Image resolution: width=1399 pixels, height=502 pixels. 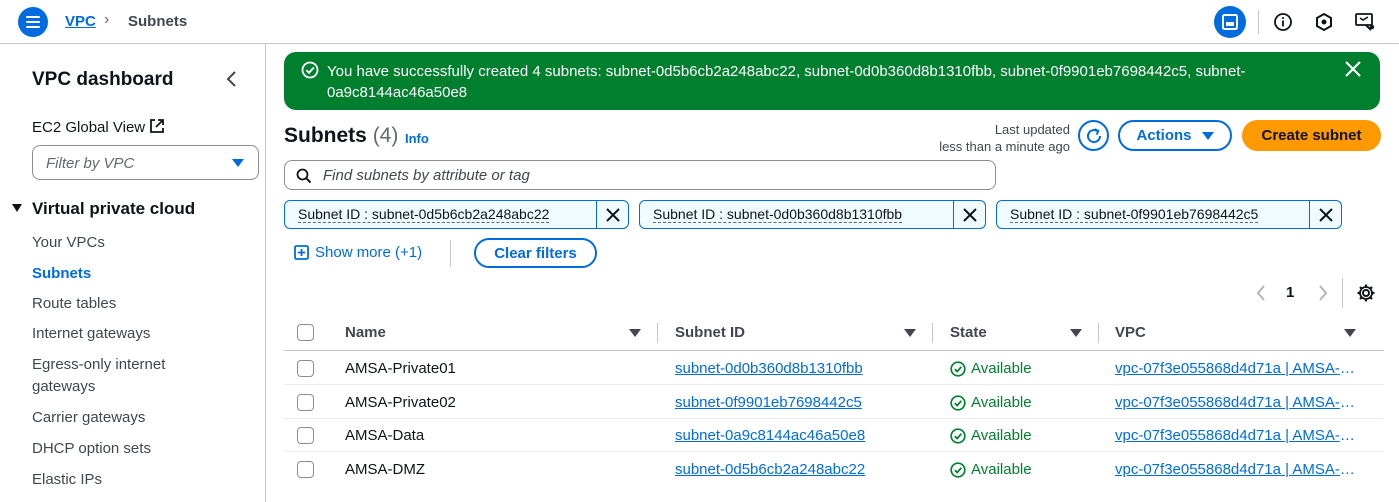 What do you see at coordinates (1323, 294) in the screenshot?
I see `next-page-chevron-right-icon` at bounding box center [1323, 294].